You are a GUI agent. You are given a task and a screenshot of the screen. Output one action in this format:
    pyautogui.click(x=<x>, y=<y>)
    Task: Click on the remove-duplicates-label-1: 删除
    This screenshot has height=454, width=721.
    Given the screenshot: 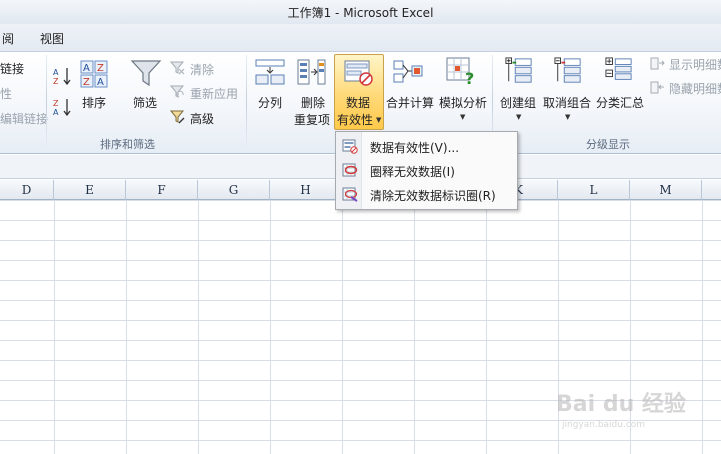 What is the action you would take?
    pyautogui.click(x=313, y=102)
    